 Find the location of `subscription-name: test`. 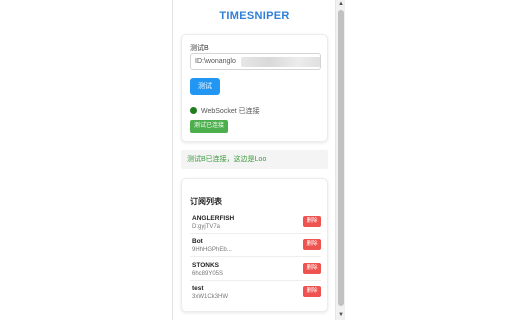

subscription-name: test is located at coordinates (198, 288).